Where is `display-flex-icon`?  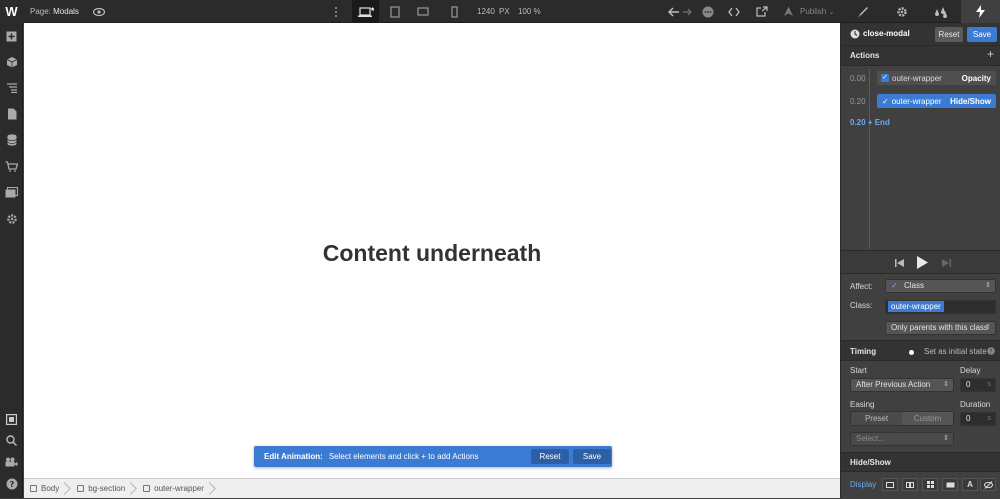 display-flex-icon is located at coordinates (910, 484).